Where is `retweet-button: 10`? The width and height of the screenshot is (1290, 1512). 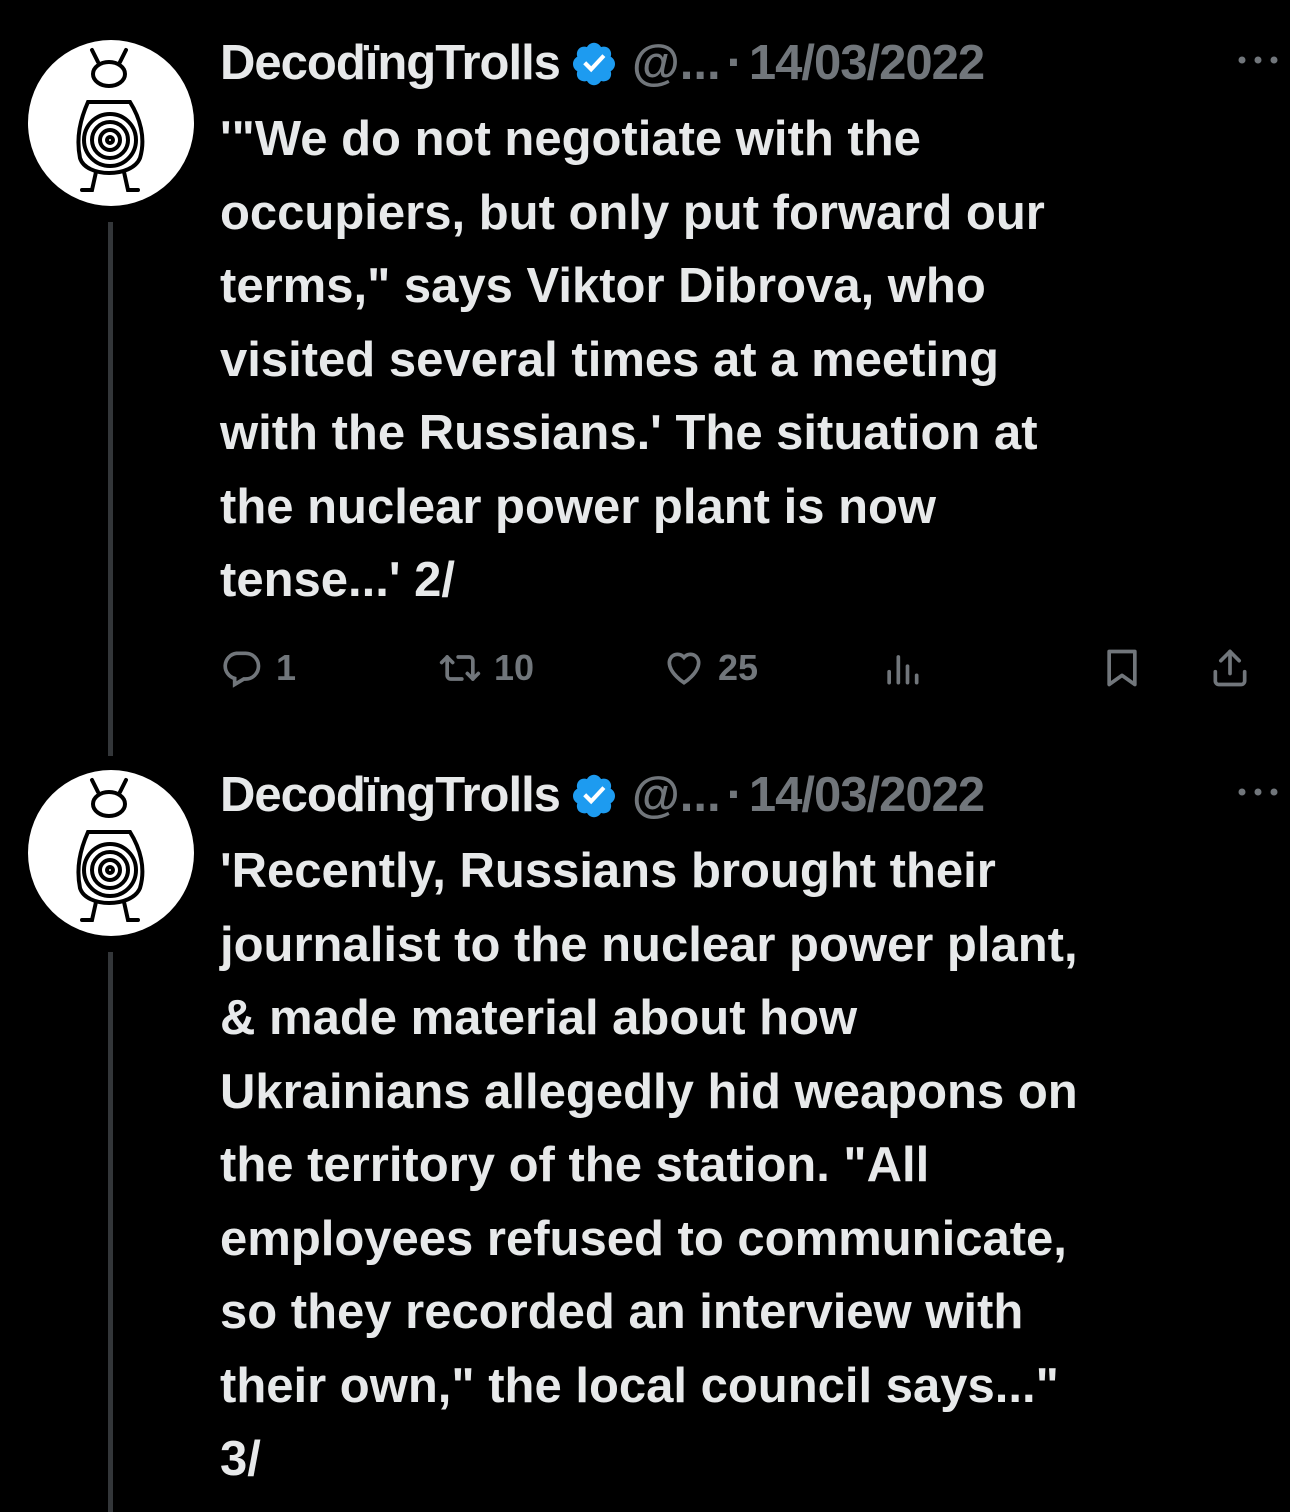 retweet-button: 10 is located at coordinates (486, 668).